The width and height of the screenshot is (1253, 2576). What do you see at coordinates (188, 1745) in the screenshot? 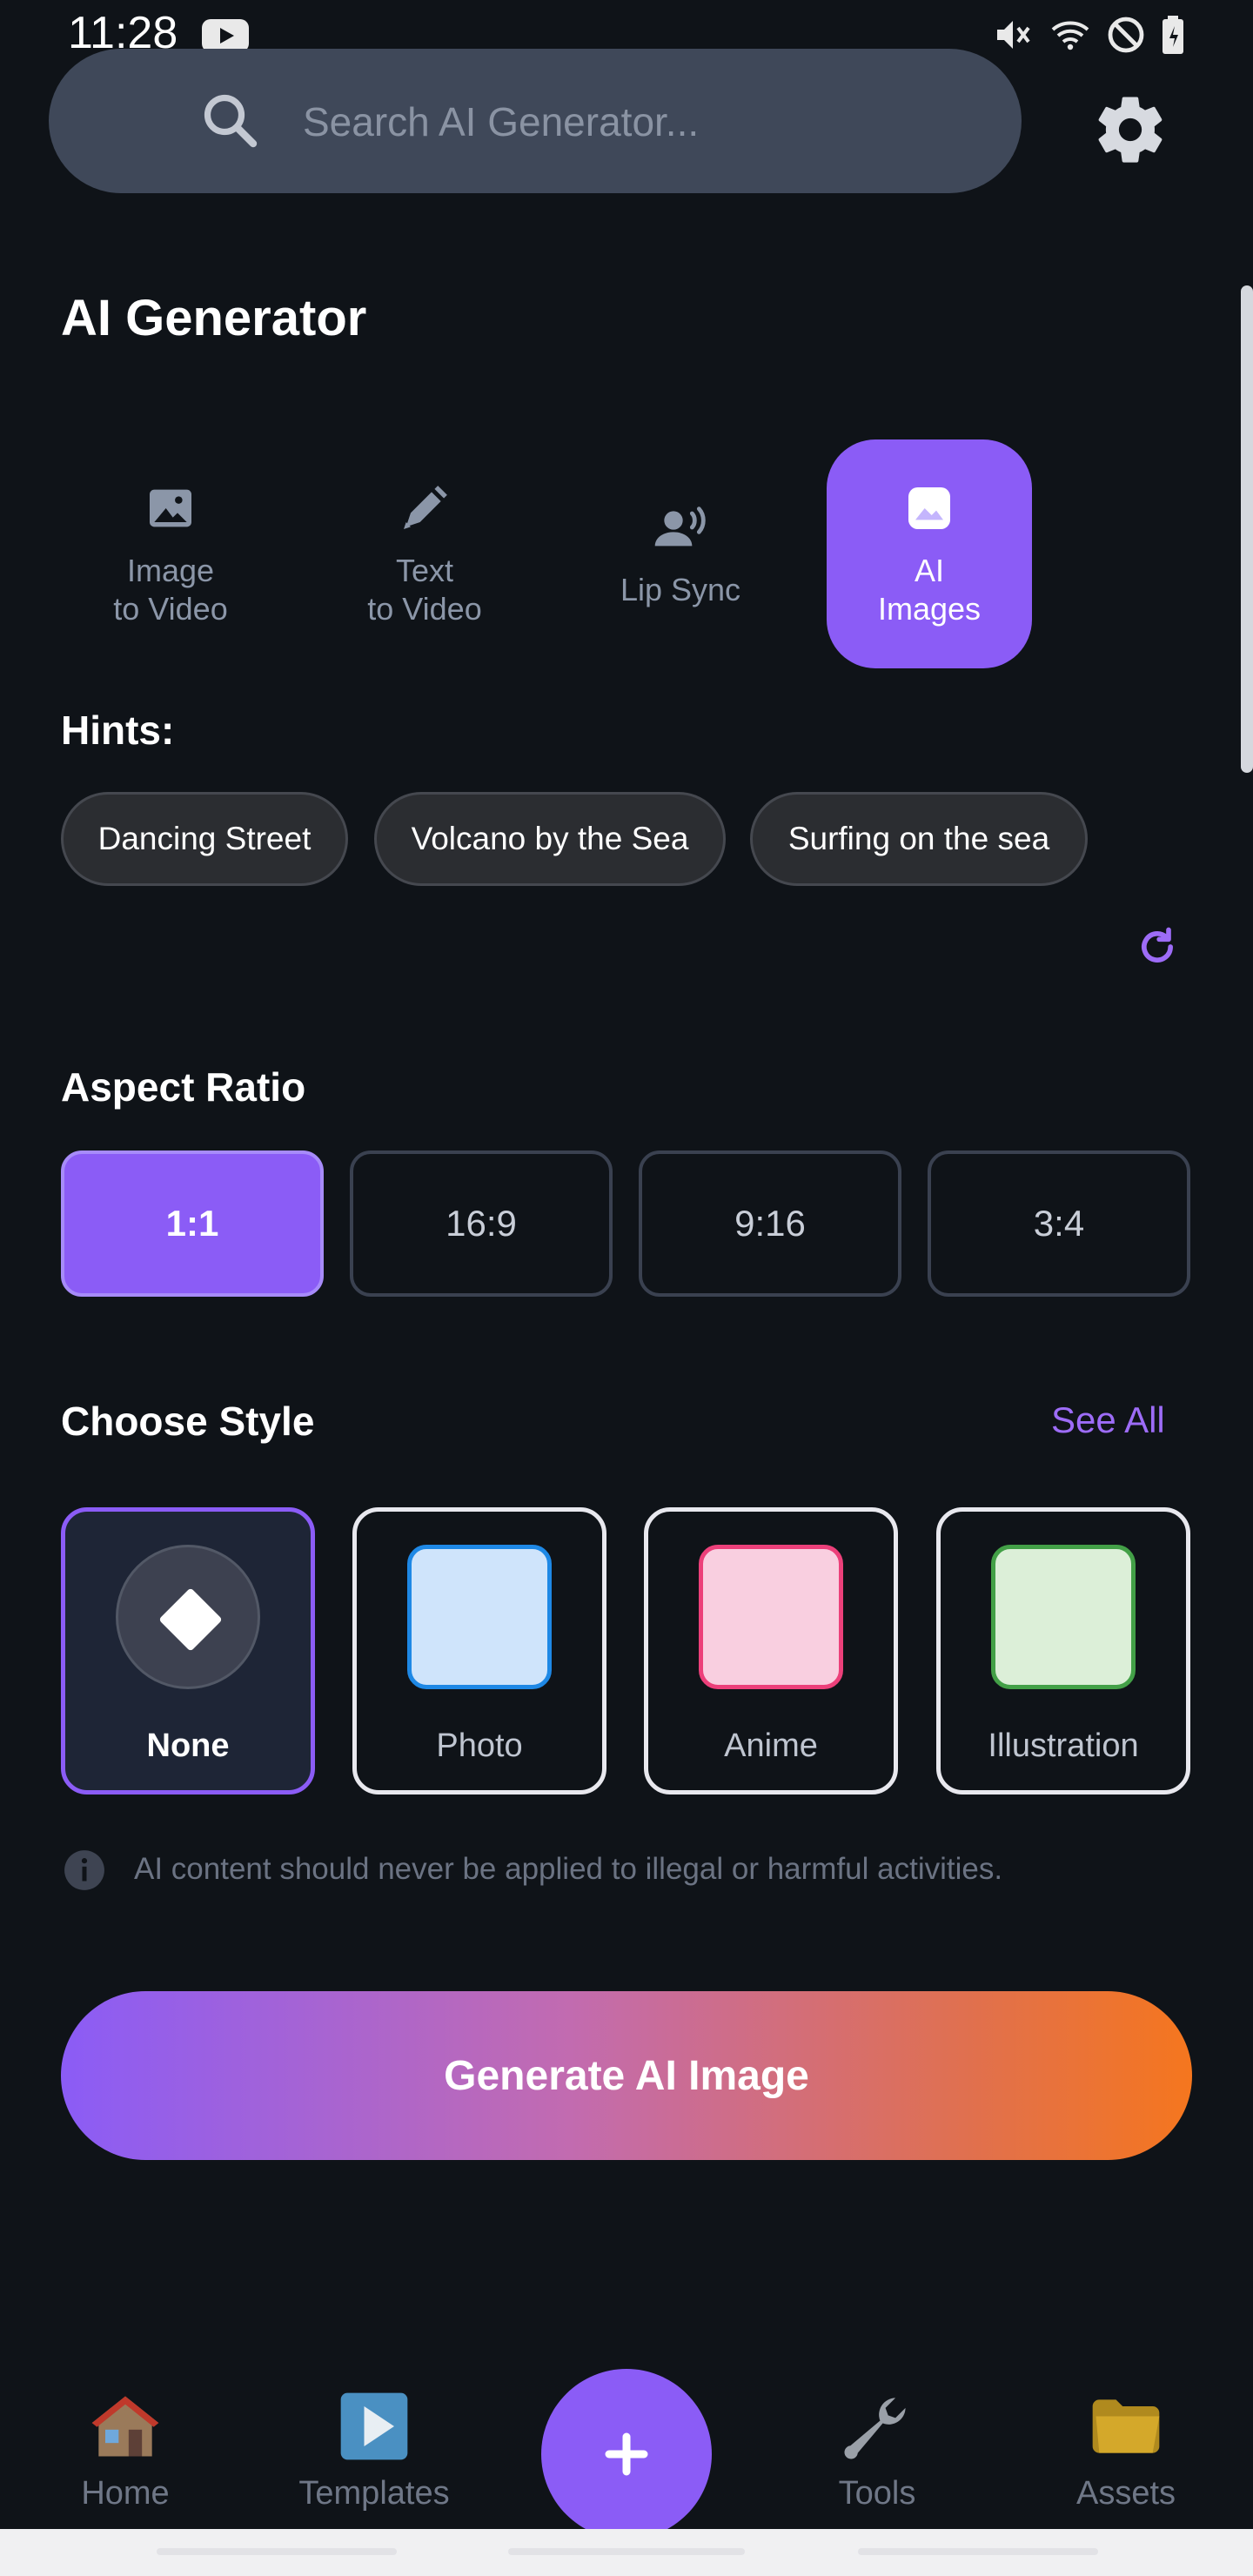
I see `style-label: None` at bounding box center [188, 1745].